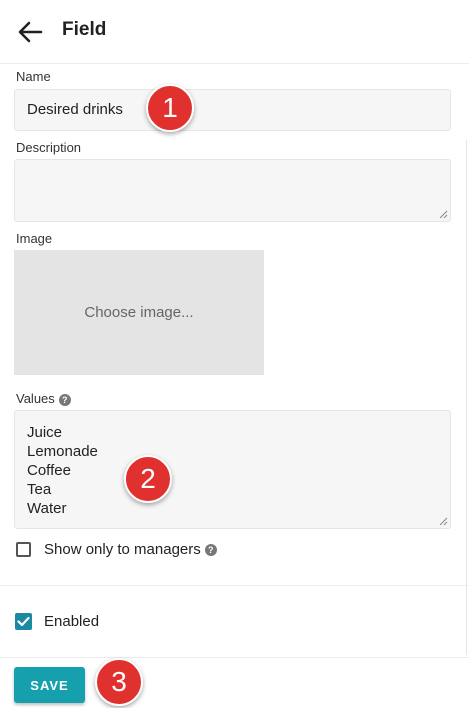 The height and width of the screenshot is (708, 469). I want to click on footer-divider, so click(234, 657).